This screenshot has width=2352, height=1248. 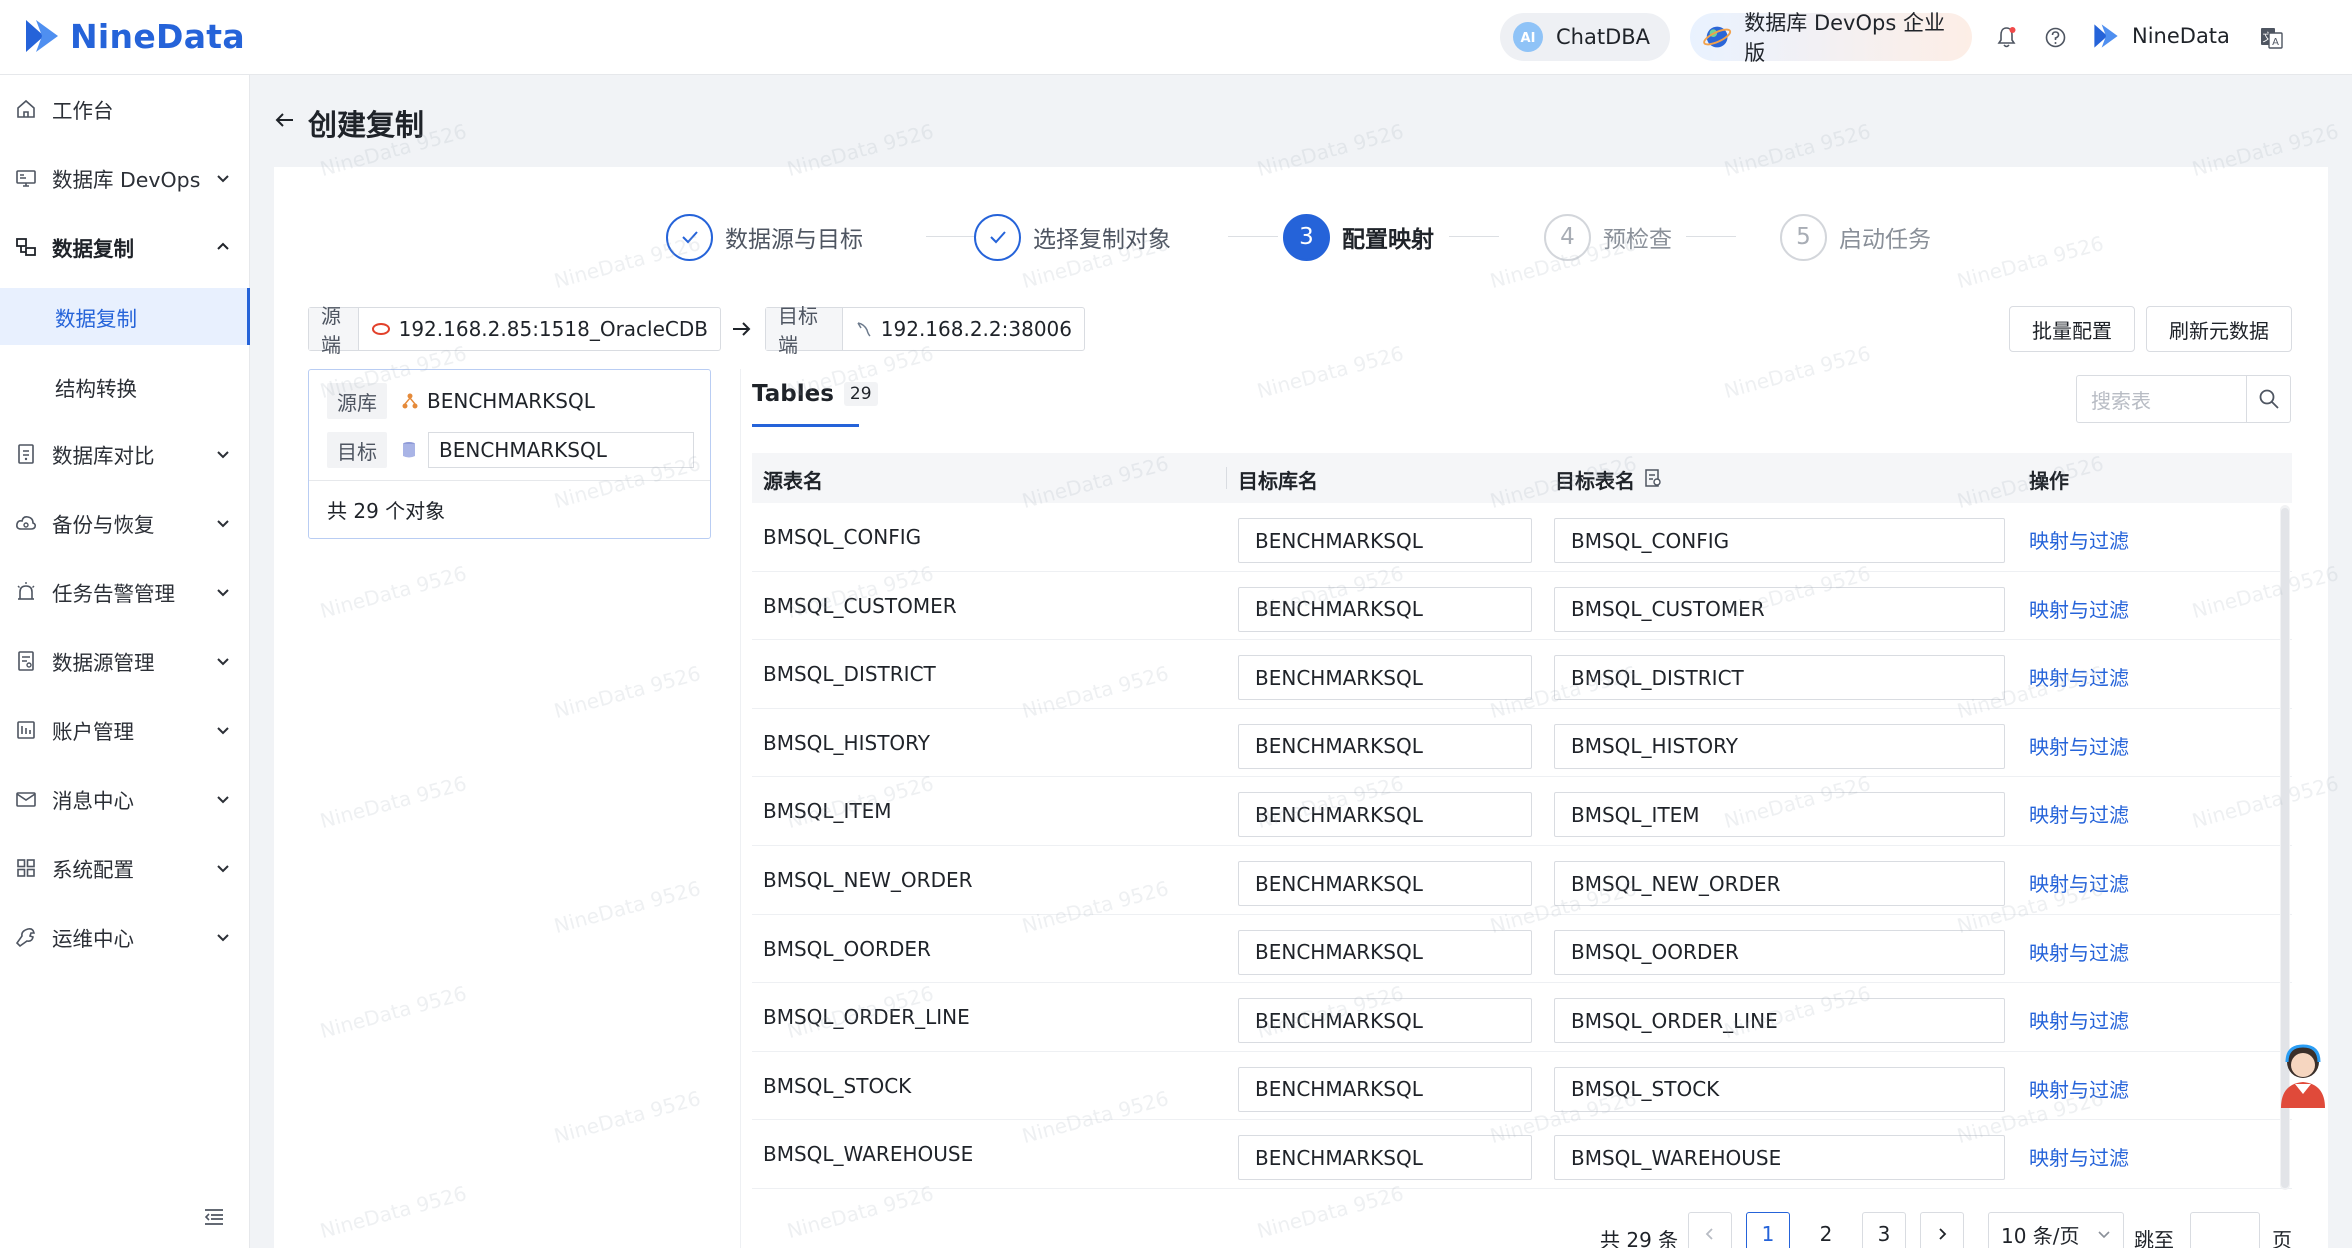 I want to click on jump-page-input, so click(x=2225, y=1230).